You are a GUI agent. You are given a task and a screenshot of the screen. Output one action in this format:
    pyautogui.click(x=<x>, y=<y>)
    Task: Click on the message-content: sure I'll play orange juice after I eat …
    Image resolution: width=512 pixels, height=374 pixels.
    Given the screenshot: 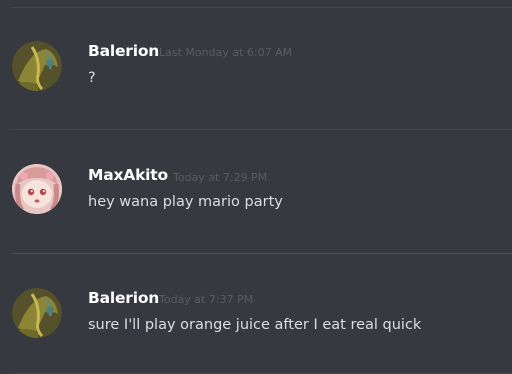 What is the action you would take?
    pyautogui.click(x=255, y=325)
    